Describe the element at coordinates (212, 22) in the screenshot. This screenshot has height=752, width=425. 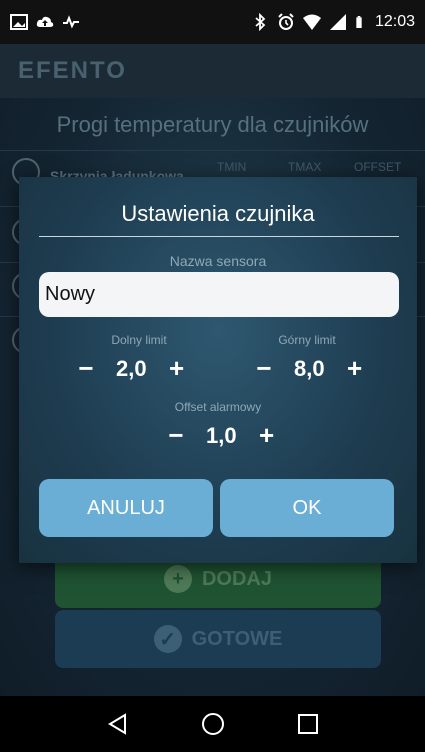
I see `status-bar: 12:03` at that location.